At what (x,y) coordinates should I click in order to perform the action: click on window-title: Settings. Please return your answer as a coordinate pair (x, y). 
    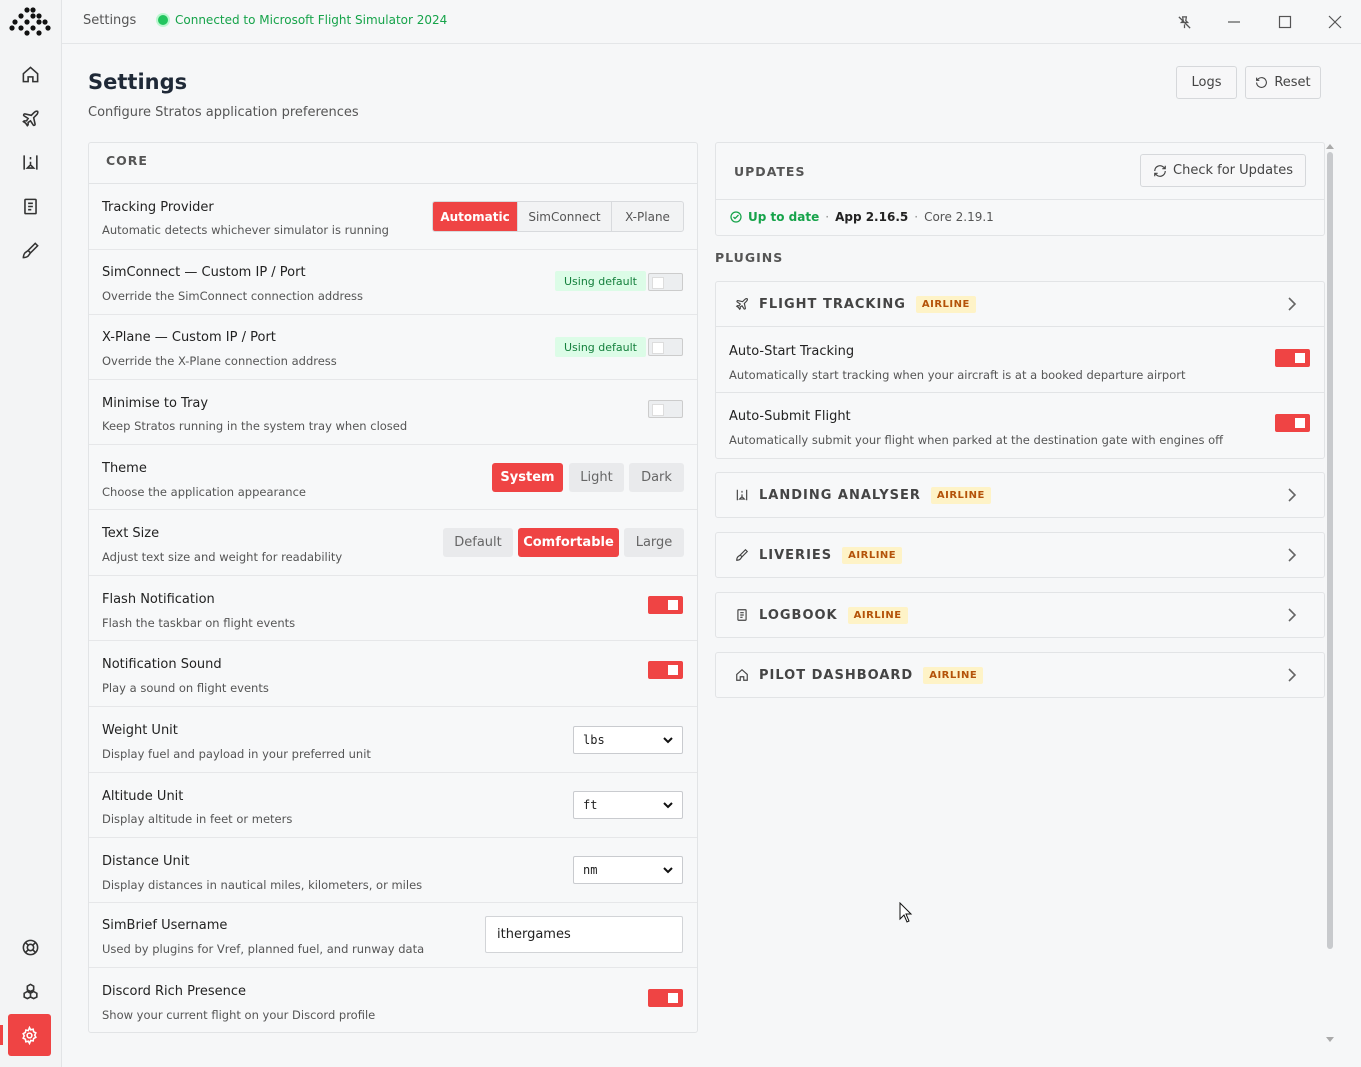
    Looking at the image, I should click on (110, 20).